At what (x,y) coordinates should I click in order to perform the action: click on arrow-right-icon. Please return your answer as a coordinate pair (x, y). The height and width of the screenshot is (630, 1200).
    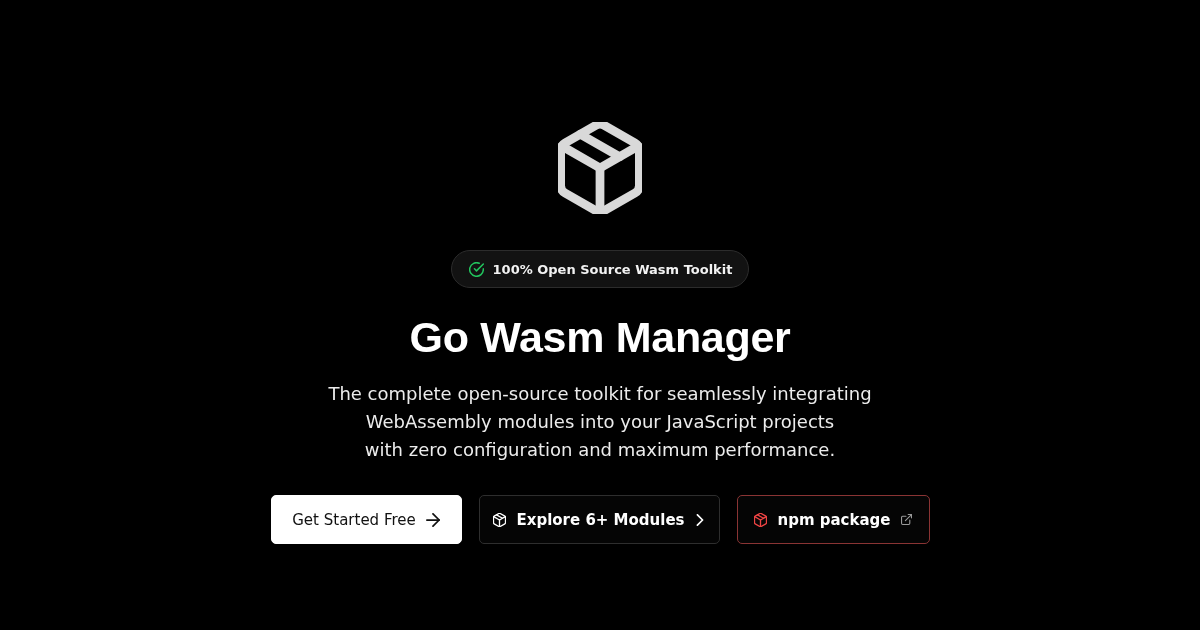
    Looking at the image, I should click on (432, 519).